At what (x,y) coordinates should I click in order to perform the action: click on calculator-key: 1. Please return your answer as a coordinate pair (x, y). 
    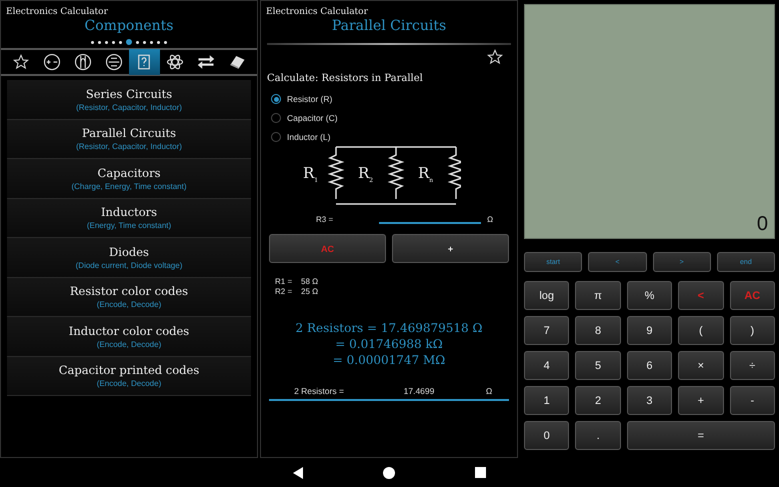
    Looking at the image, I should click on (547, 400).